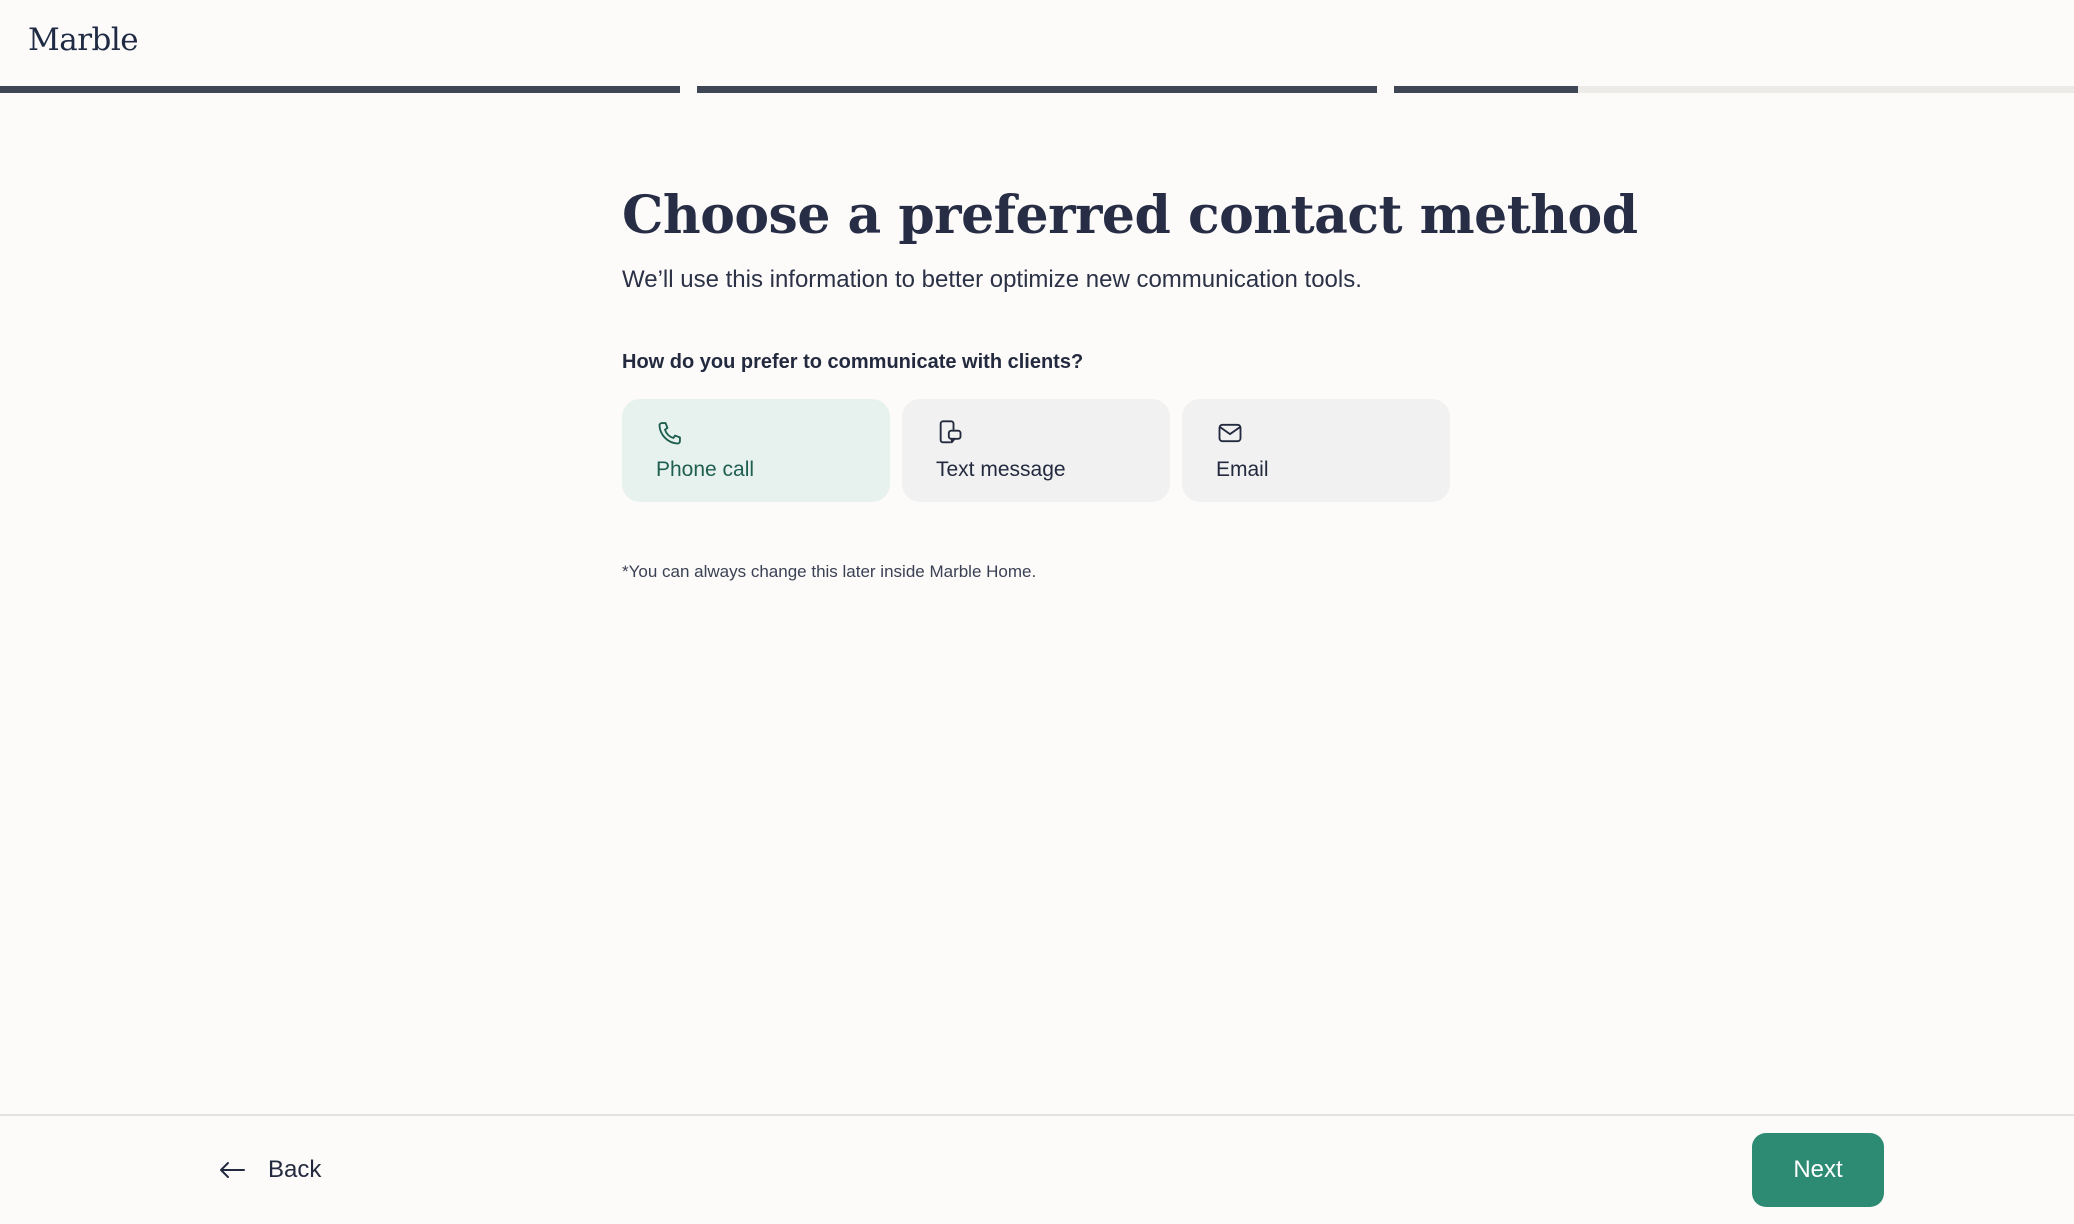 The height and width of the screenshot is (1224, 2074). What do you see at coordinates (295, 1169) in the screenshot?
I see `back-button-label: Back` at bounding box center [295, 1169].